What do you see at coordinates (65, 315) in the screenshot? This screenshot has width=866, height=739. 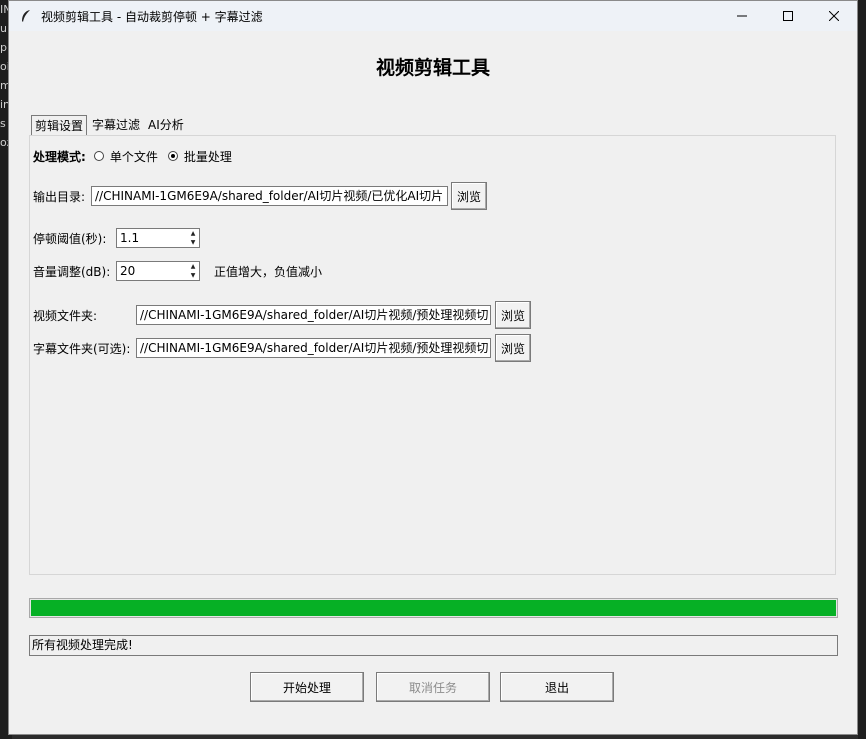 I see `video-folder-label: 视频文件夹:` at bounding box center [65, 315].